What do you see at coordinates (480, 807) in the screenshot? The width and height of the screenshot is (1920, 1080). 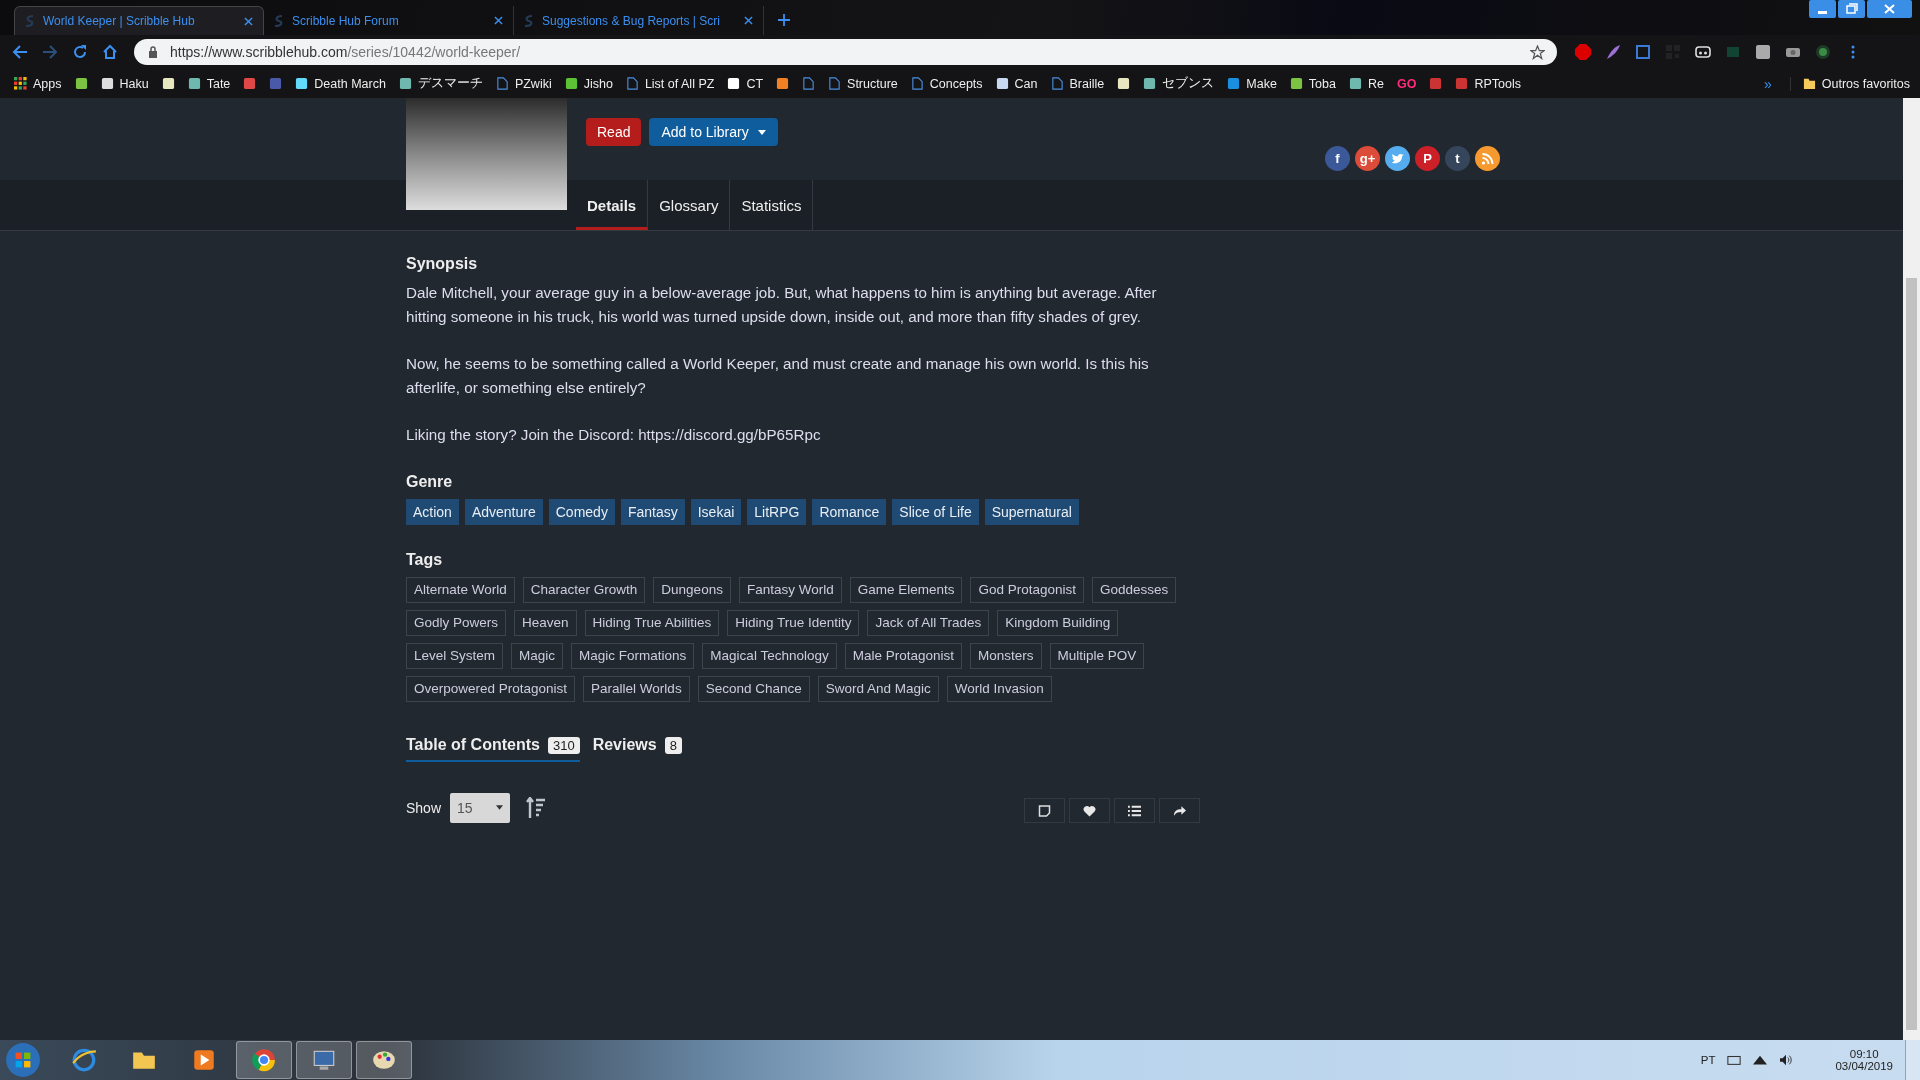 I see `page-size-dropdown: 15` at bounding box center [480, 807].